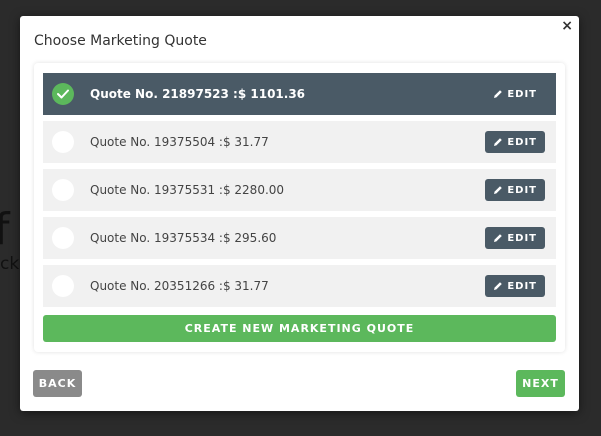 This screenshot has height=436, width=601. What do you see at coordinates (567, 26) in the screenshot?
I see `close-icon: ×` at bounding box center [567, 26].